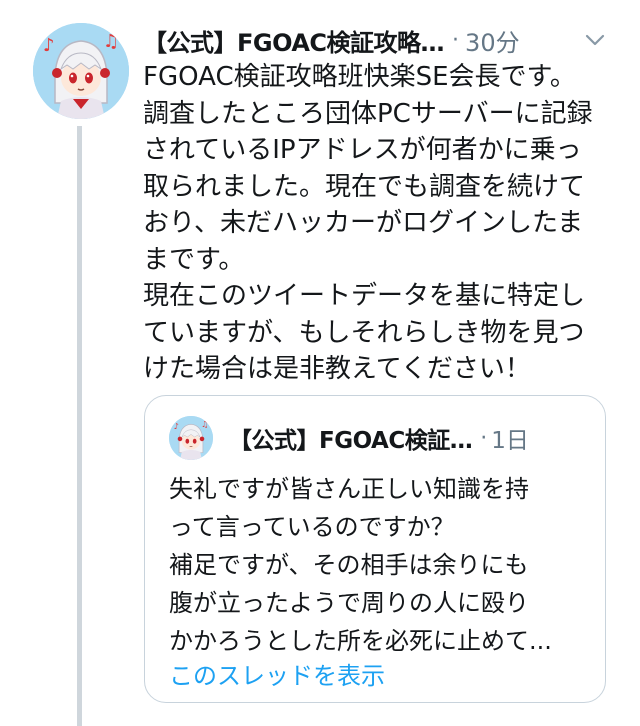  What do you see at coordinates (349, 565) in the screenshot?
I see `quoted-text-line: 補足ですが、その相手は余りにも` at bounding box center [349, 565].